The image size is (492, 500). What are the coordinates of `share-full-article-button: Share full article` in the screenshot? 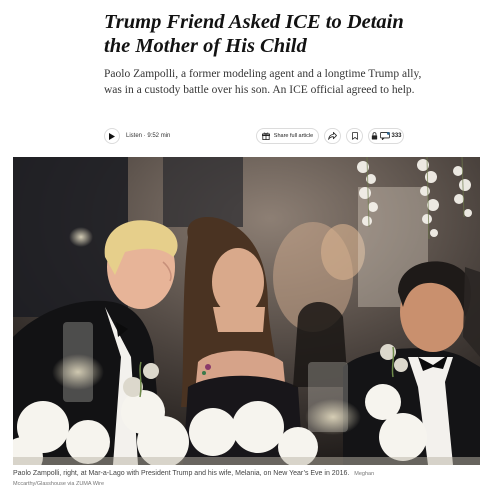 It's located at (287, 136).